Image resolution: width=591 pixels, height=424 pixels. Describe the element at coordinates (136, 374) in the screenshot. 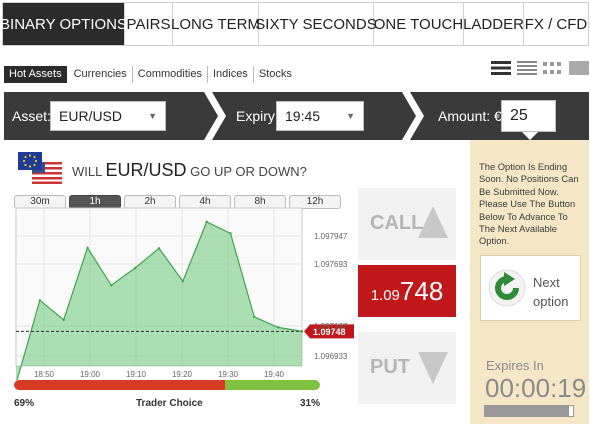

I see `chart-x-tick-label: 19:10` at that location.